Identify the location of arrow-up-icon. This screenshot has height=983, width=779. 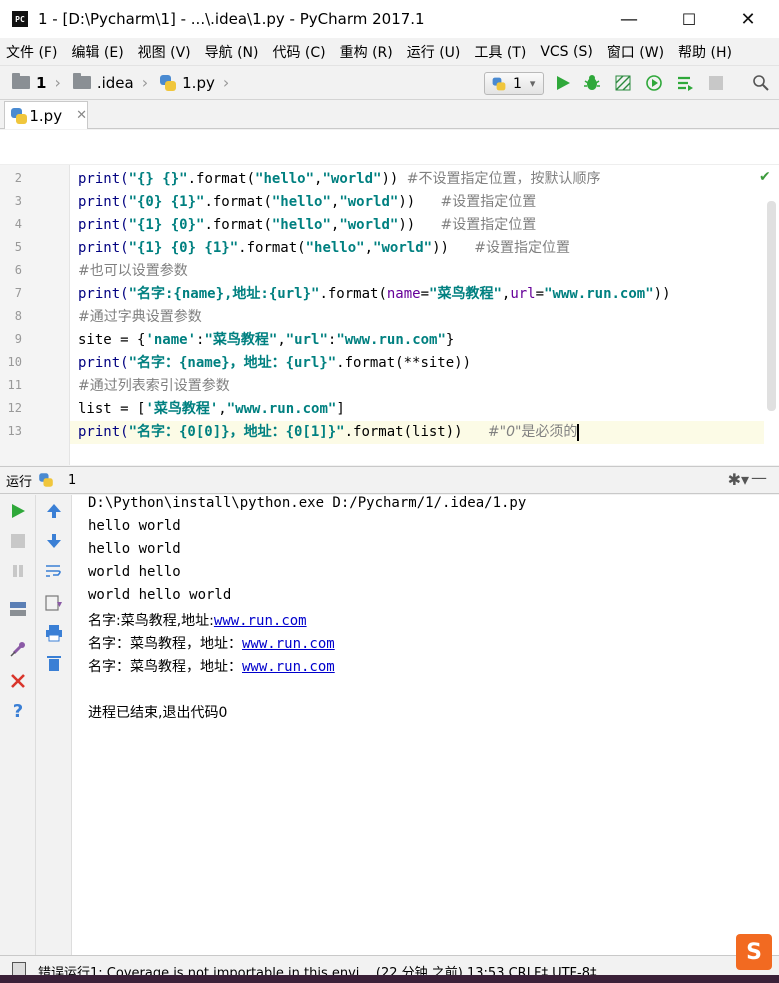
(54, 511).